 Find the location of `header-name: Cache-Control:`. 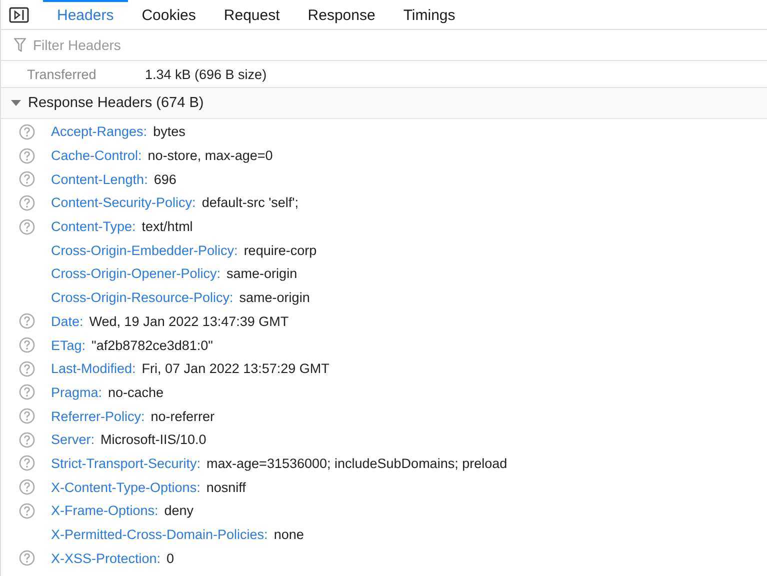

header-name: Cache-Control: is located at coordinates (96, 156).